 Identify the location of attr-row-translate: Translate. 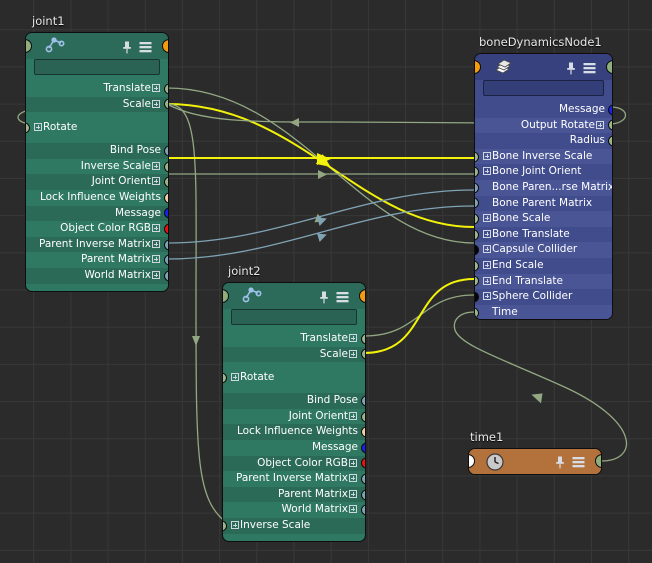
(294, 339).